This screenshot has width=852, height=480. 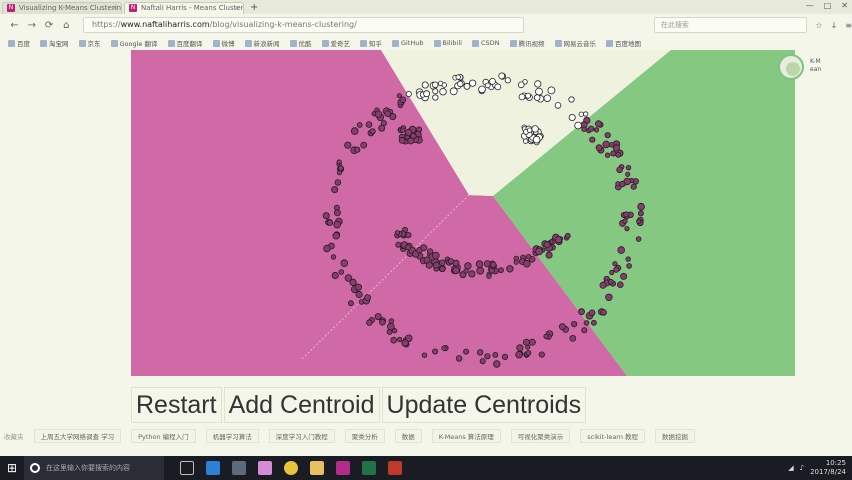 I want to click on link-item: 聚类分析, so click(x=364, y=436).